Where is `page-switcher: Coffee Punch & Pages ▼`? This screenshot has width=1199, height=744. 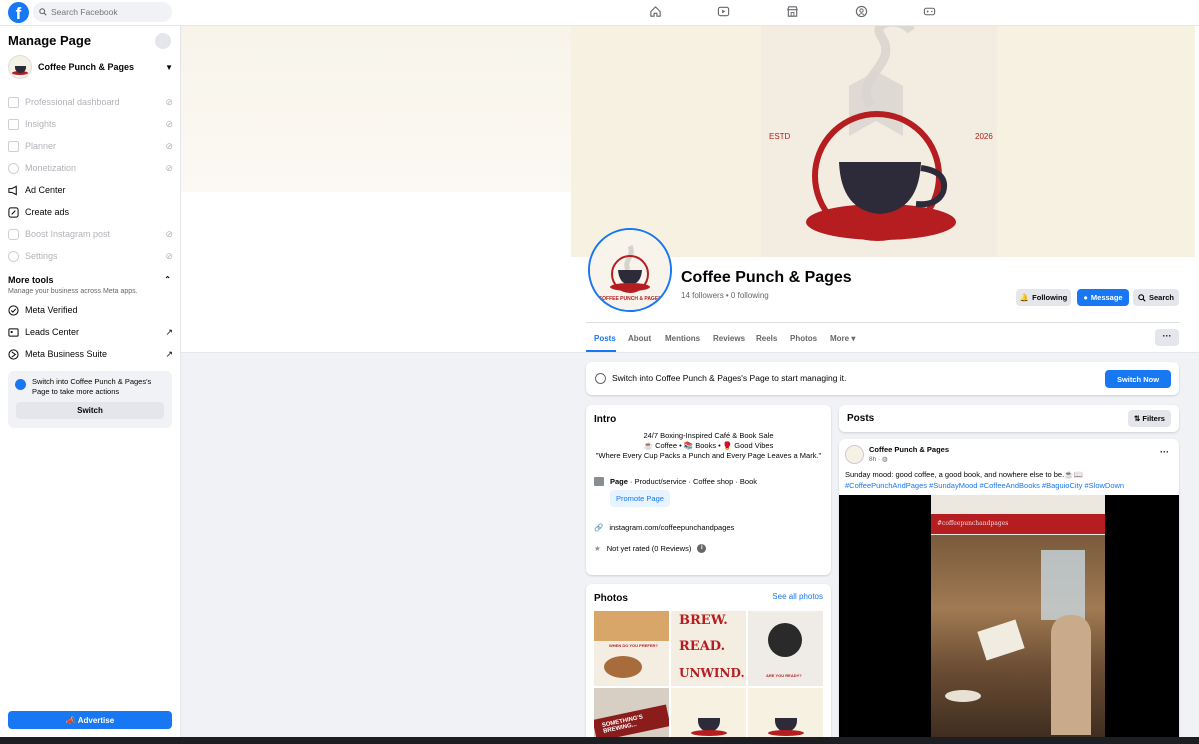 page-switcher: Coffee Punch & Pages ▼ is located at coordinates (90, 67).